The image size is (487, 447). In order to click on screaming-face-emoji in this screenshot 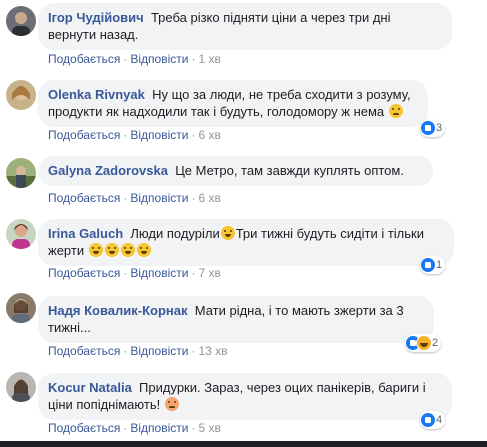, I will do `click(95, 250)`.